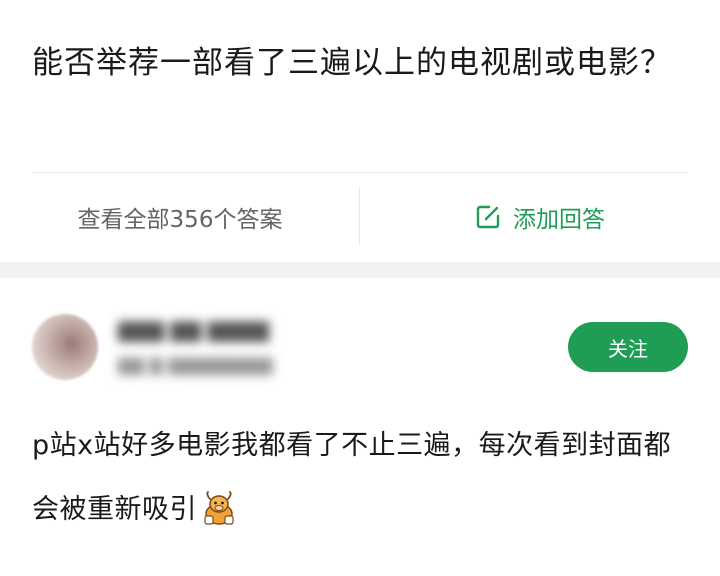 This screenshot has width=720, height=576. I want to click on avatar, so click(65, 347).